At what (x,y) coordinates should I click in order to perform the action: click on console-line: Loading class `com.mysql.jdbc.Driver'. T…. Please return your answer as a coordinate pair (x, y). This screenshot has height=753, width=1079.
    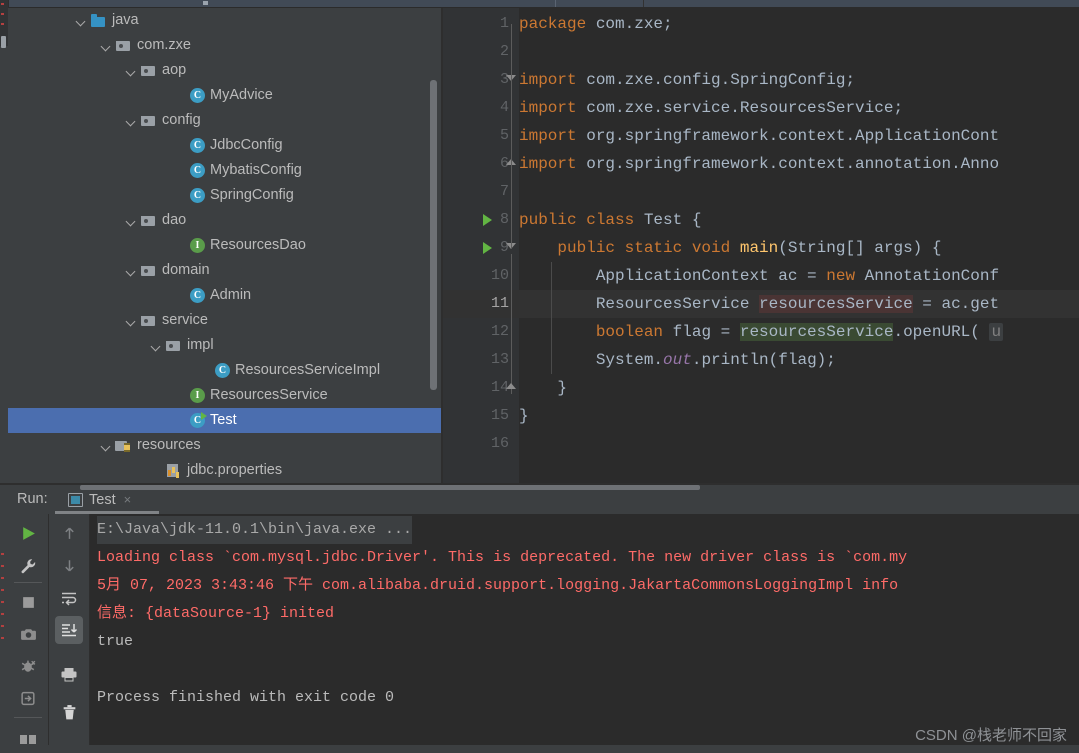
    Looking at the image, I should click on (502, 557).